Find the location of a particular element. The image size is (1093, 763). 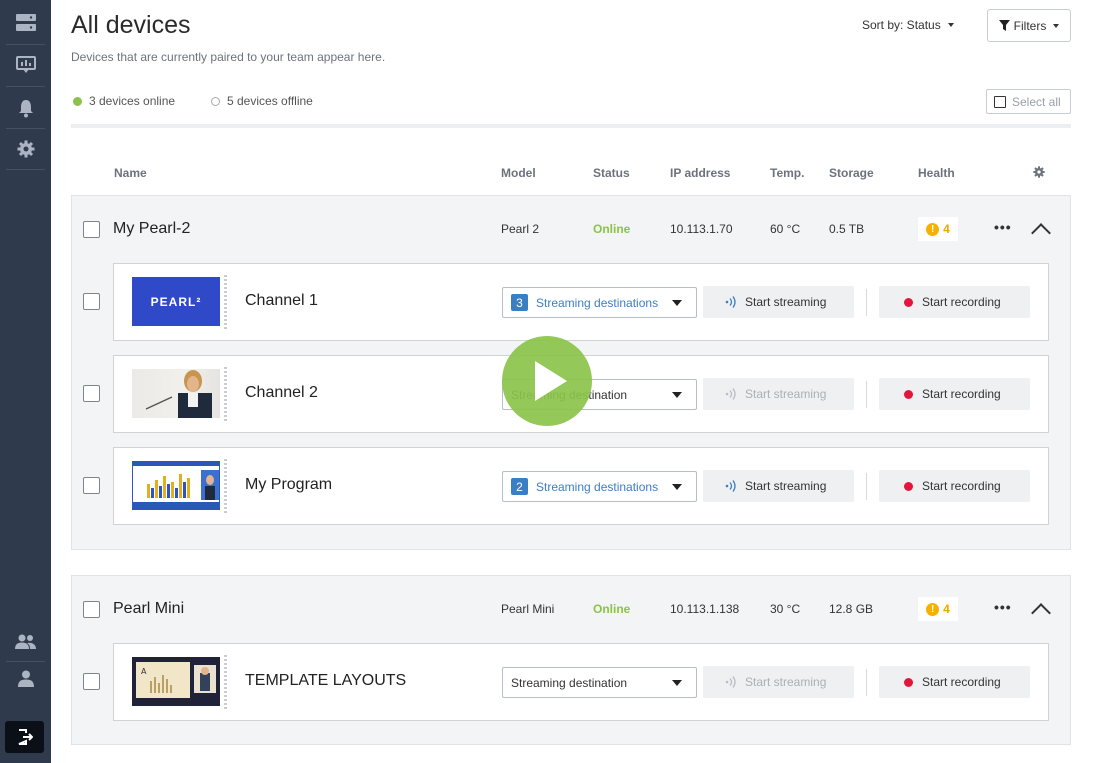

servers-icon is located at coordinates (25, 22).